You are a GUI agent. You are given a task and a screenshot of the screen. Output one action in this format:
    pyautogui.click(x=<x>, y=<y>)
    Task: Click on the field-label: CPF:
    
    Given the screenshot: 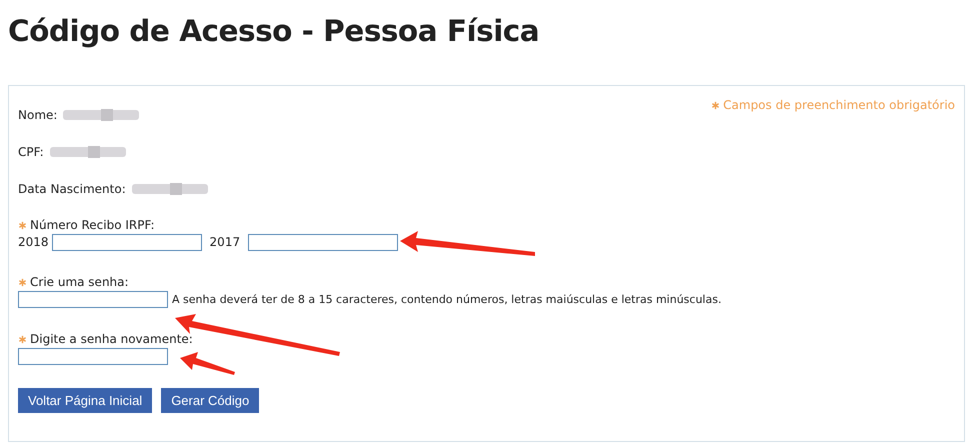 What is the action you would take?
    pyautogui.click(x=31, y=151)
    